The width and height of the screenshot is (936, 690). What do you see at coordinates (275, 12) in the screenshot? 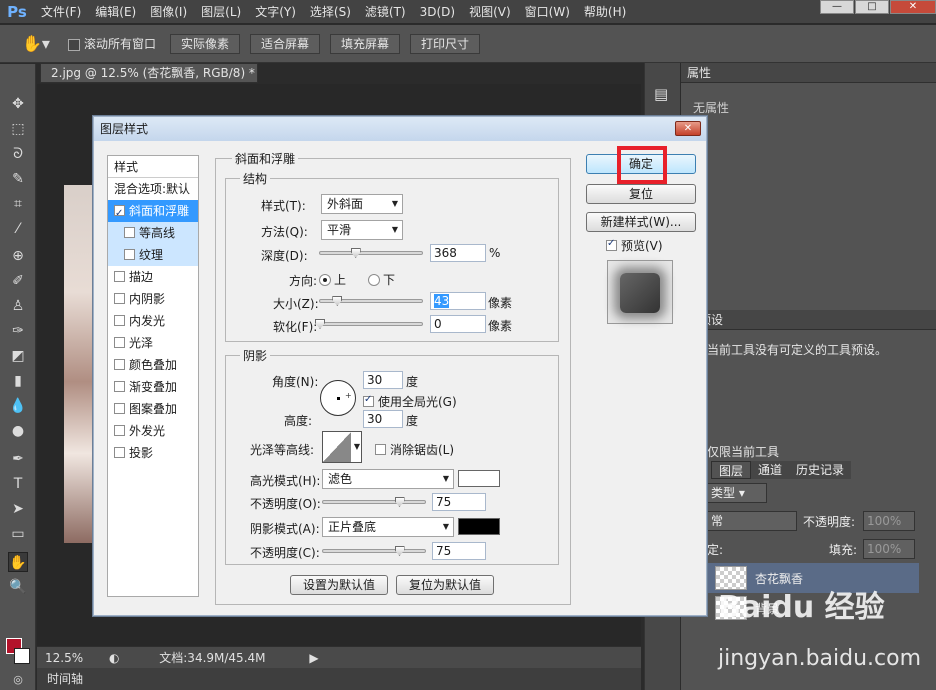
I see `menu-item-4: 文字(Y)` at bounding box center [275, 12].